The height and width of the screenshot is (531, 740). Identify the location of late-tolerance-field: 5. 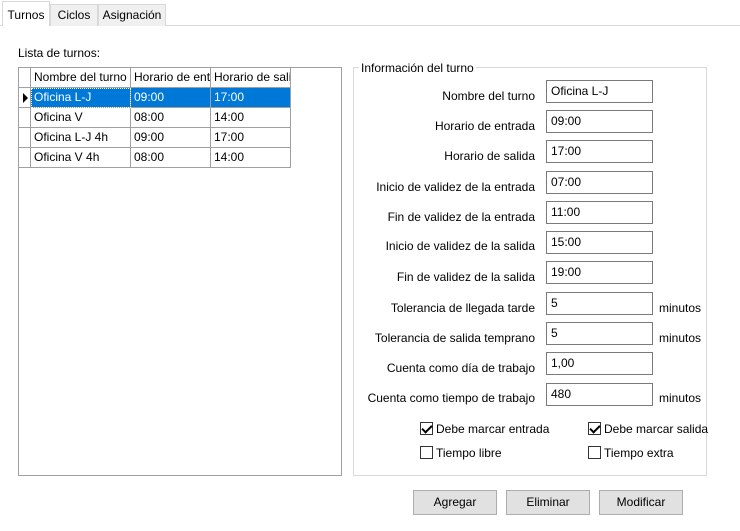
(599, 303).